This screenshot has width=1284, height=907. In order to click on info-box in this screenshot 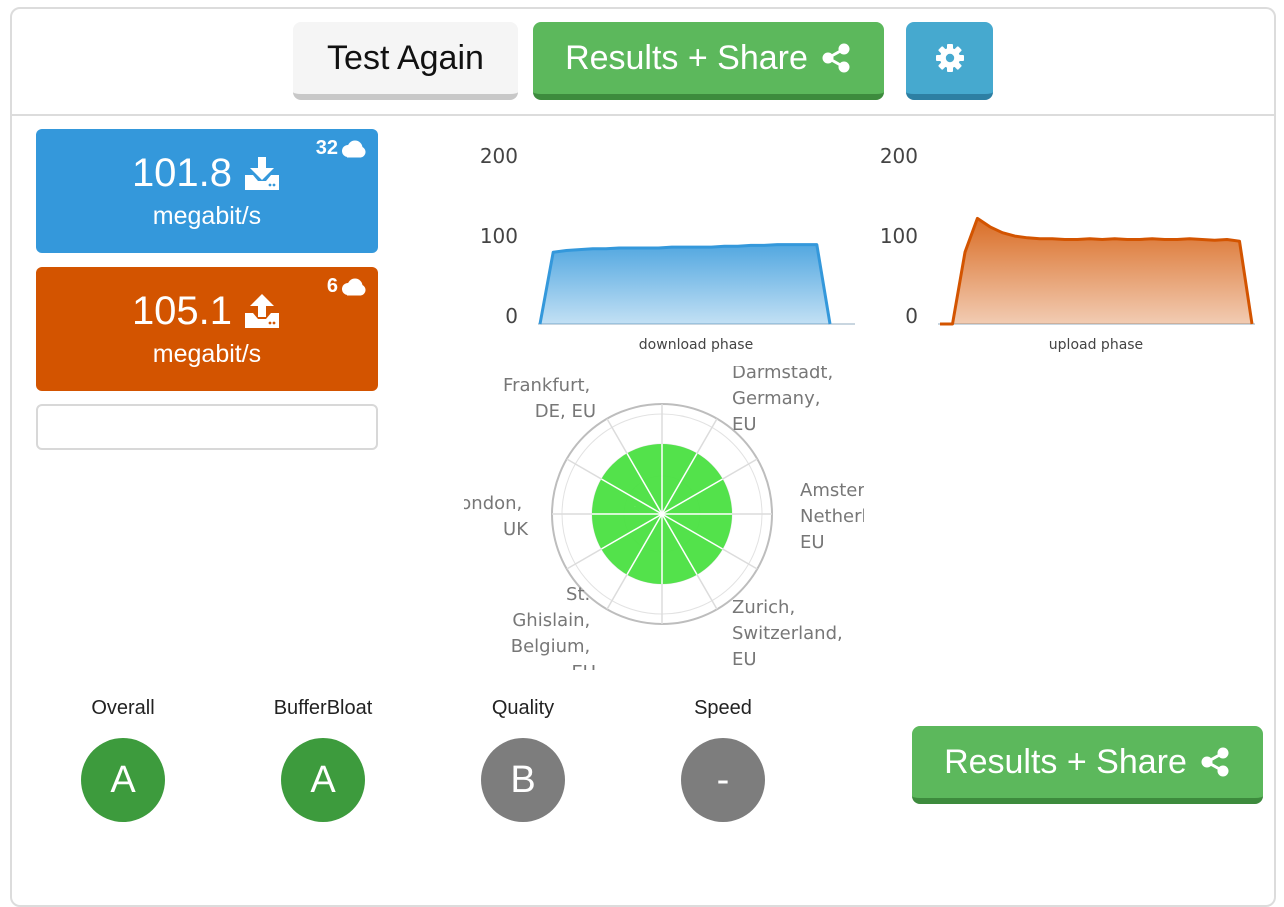, I will do `click(207, 427)`.